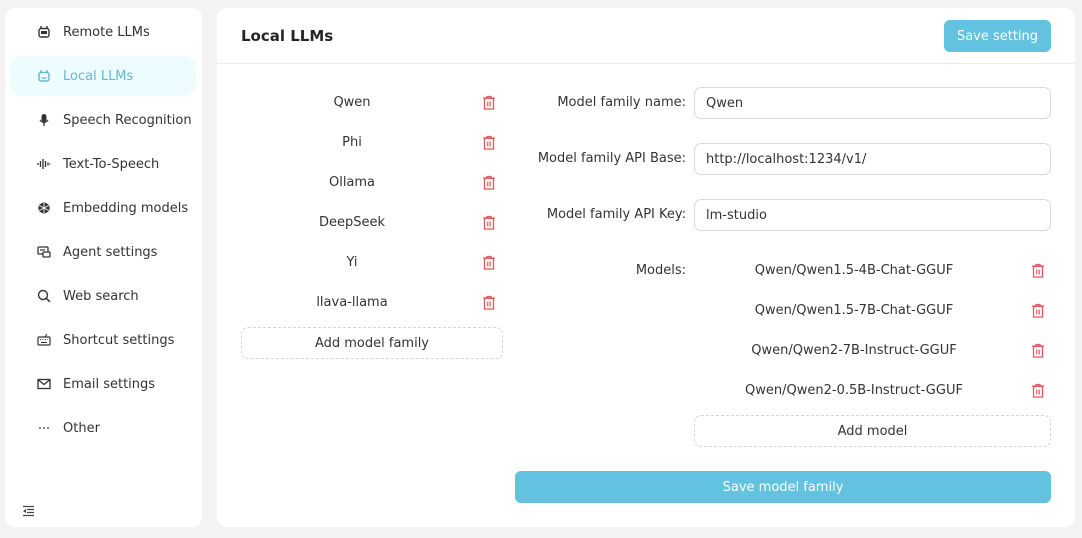 The width and height of the screenshot is (1082, 538). Describe the element at coordinates (44, 120) in the screenshot. I see `microphone-icon` at that location.